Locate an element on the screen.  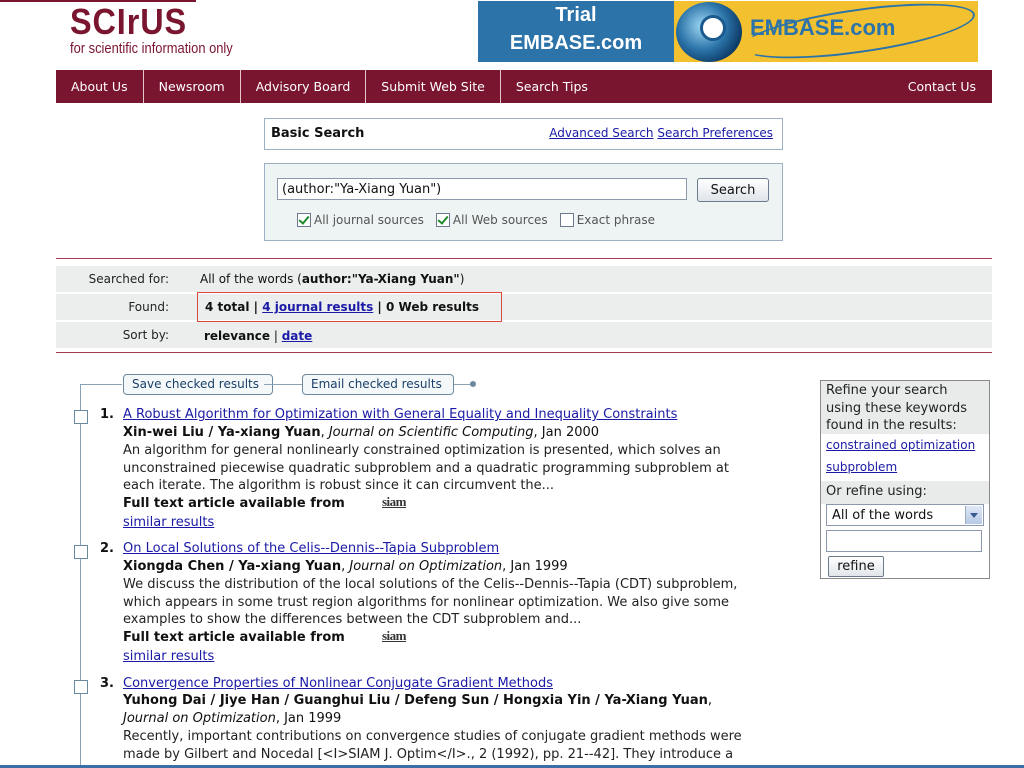
searched-query: author:"Ya-Xiang Yuan" is located at coordinates (380, 279).